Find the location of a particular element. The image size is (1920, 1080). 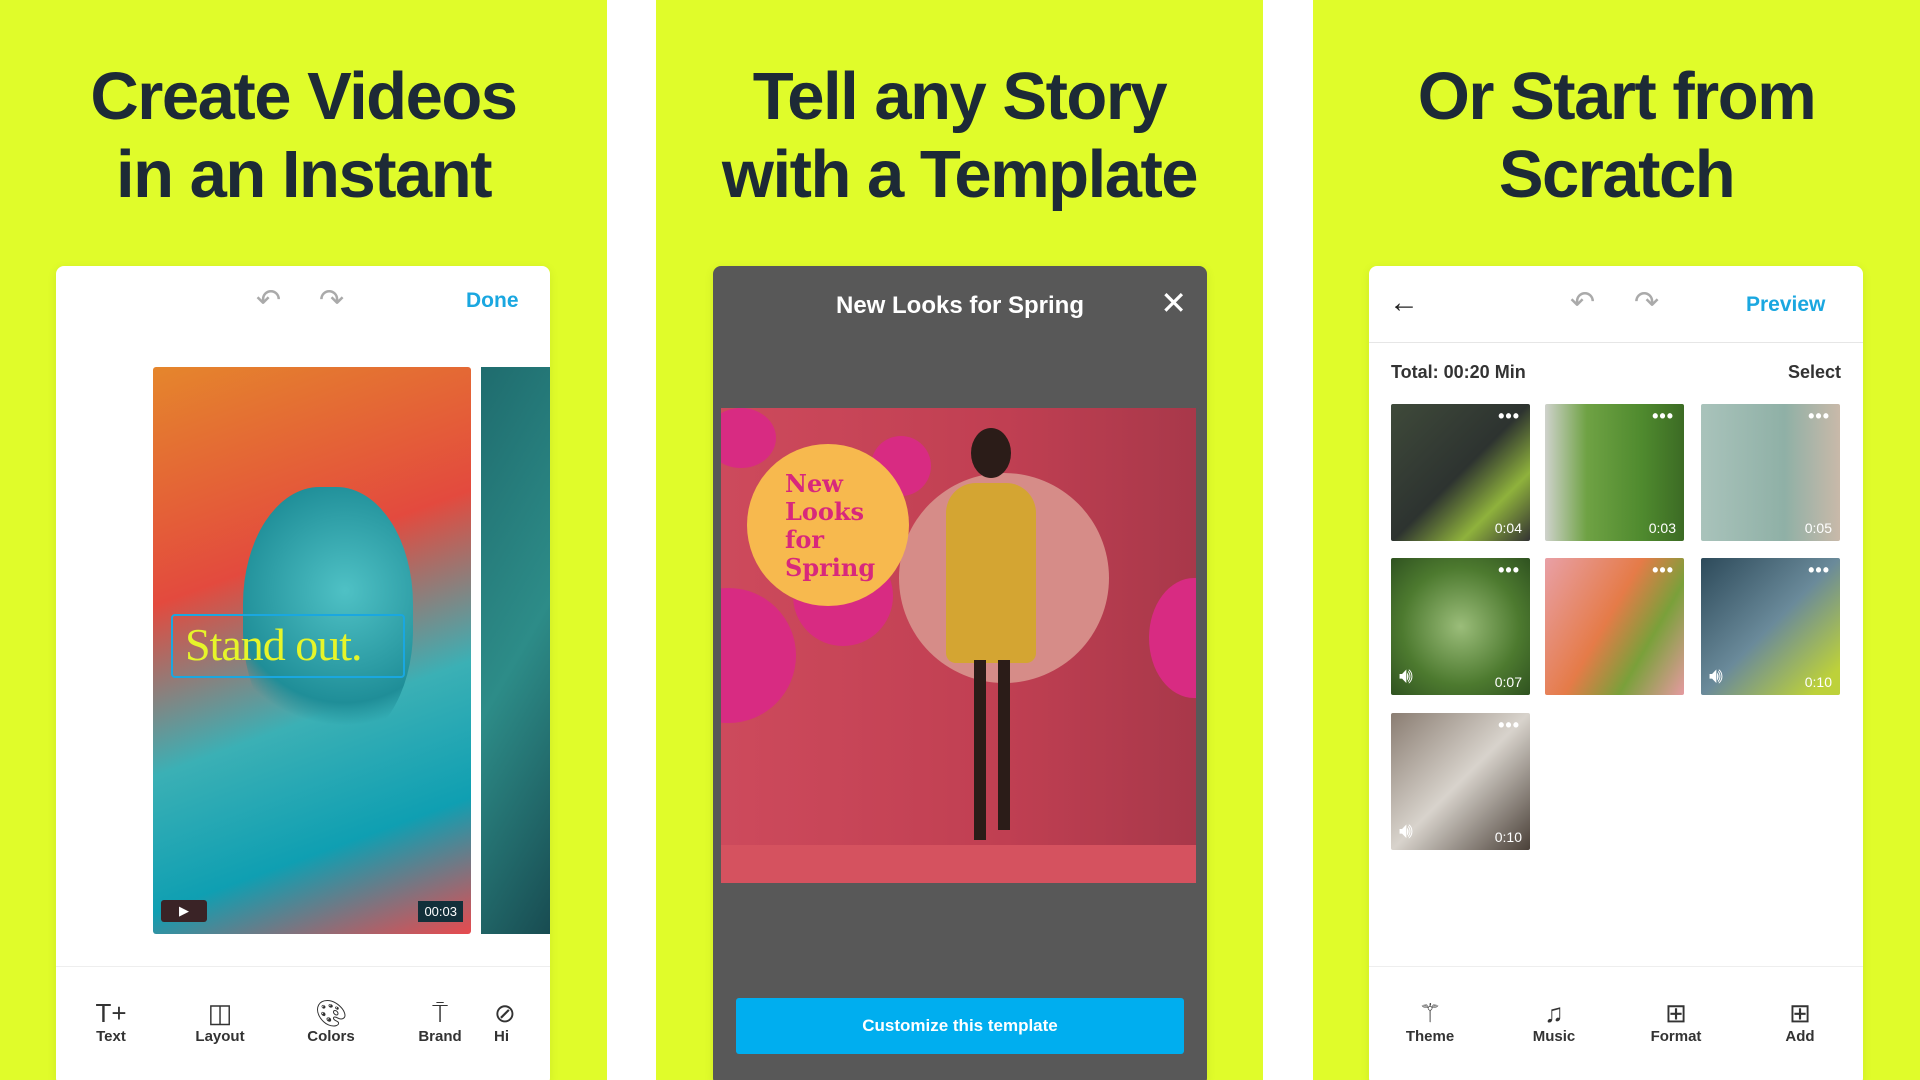

headline: Or Start from Scratch is located at coordinates (1616, 136).